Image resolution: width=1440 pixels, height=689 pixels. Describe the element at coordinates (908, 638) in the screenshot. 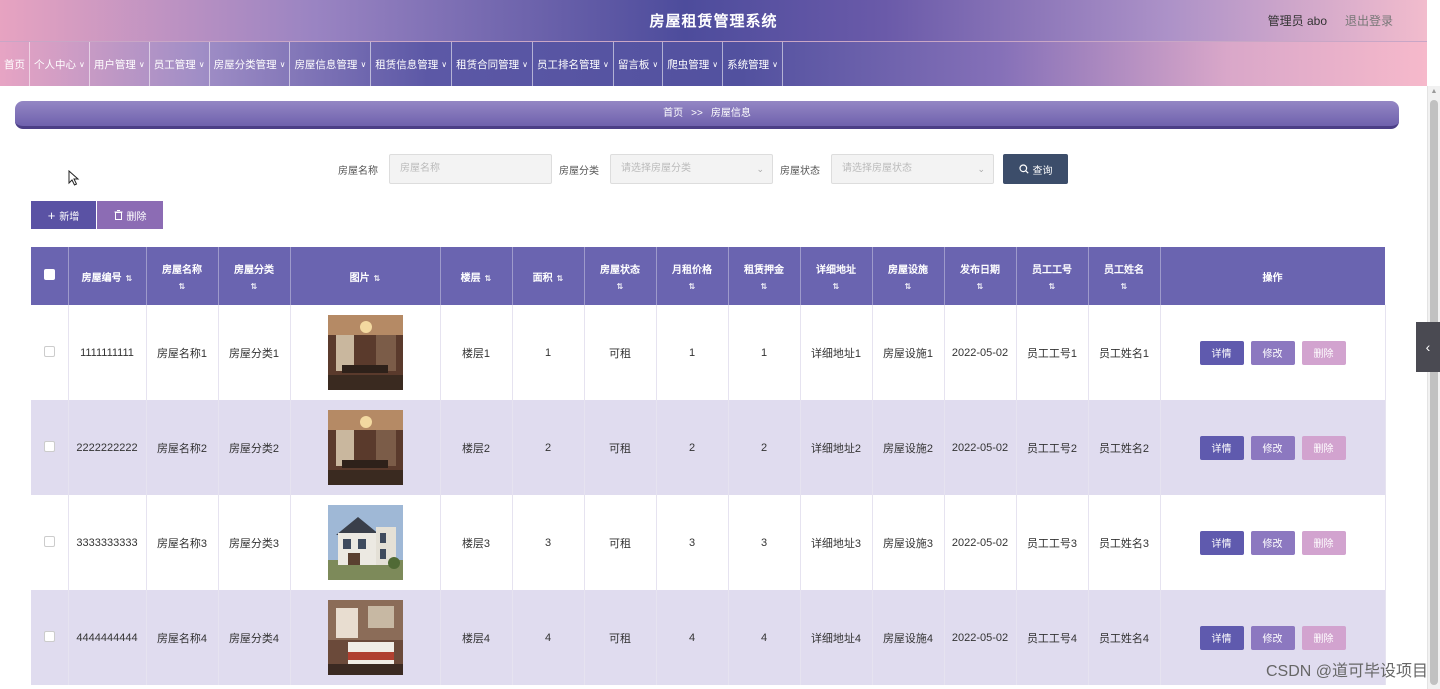

I see `cell-value: 房屋设施4` at that location.